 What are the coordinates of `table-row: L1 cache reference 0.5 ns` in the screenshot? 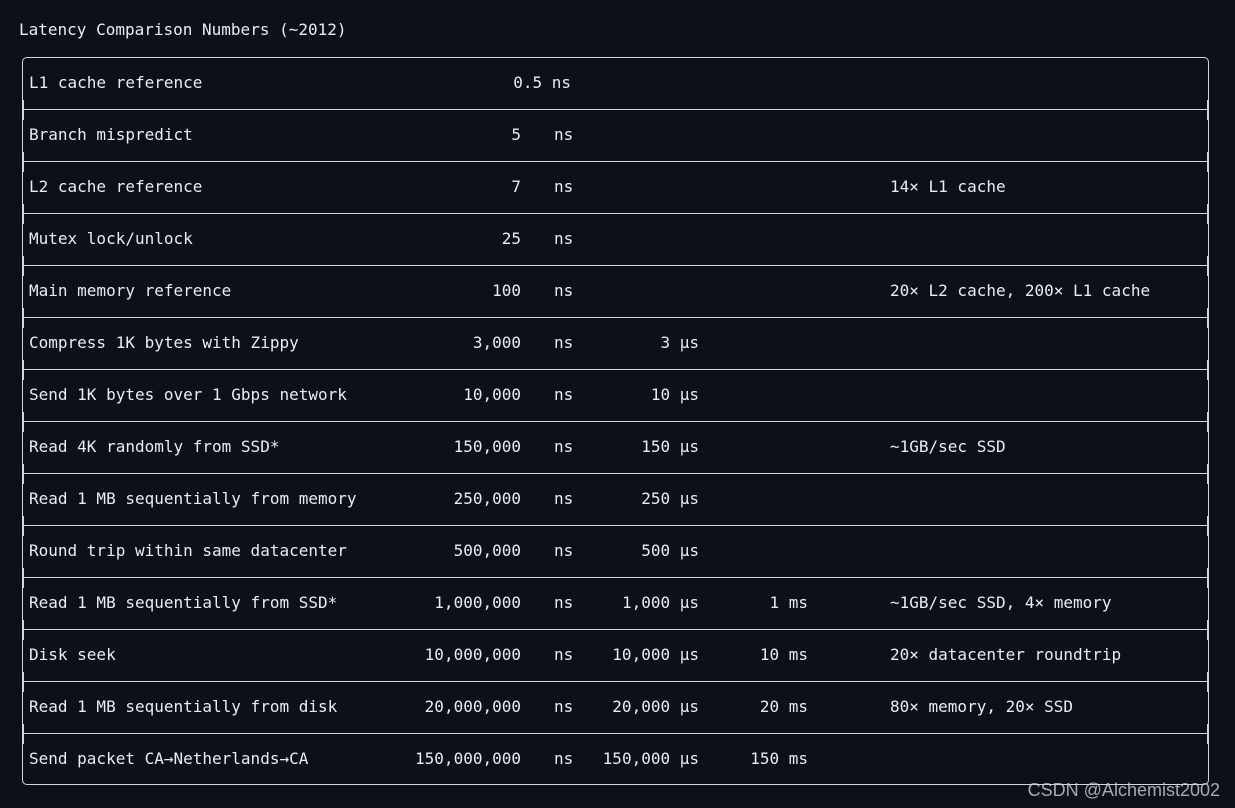 It's located at (615, 89).